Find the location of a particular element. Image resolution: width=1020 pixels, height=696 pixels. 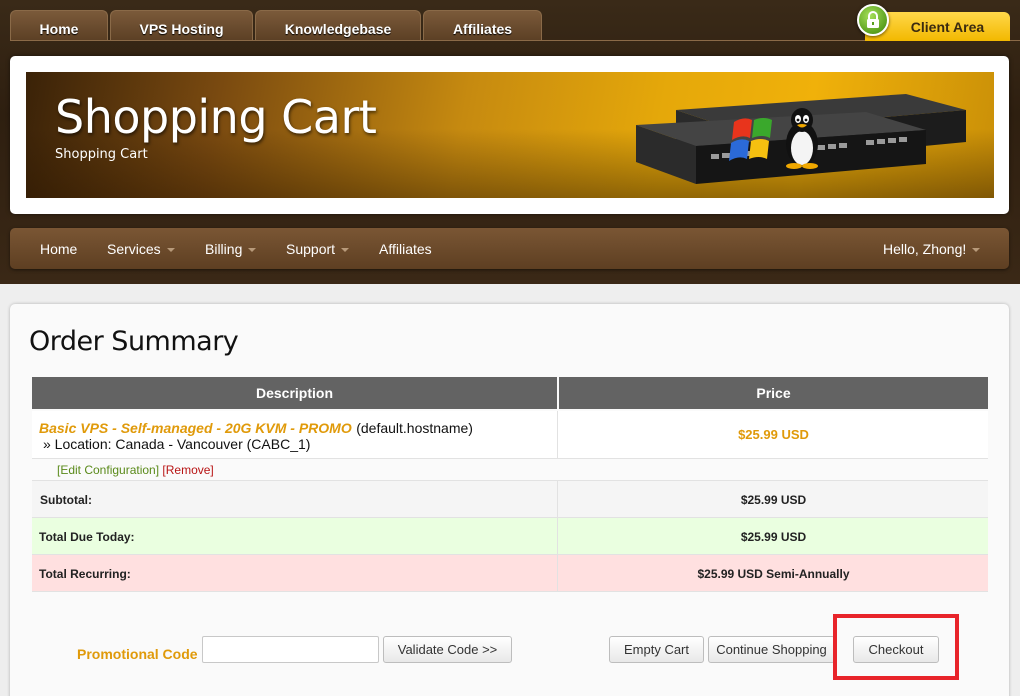

edit-configuration-link: [Edit Configuration] is located at coordinates (108, 470).